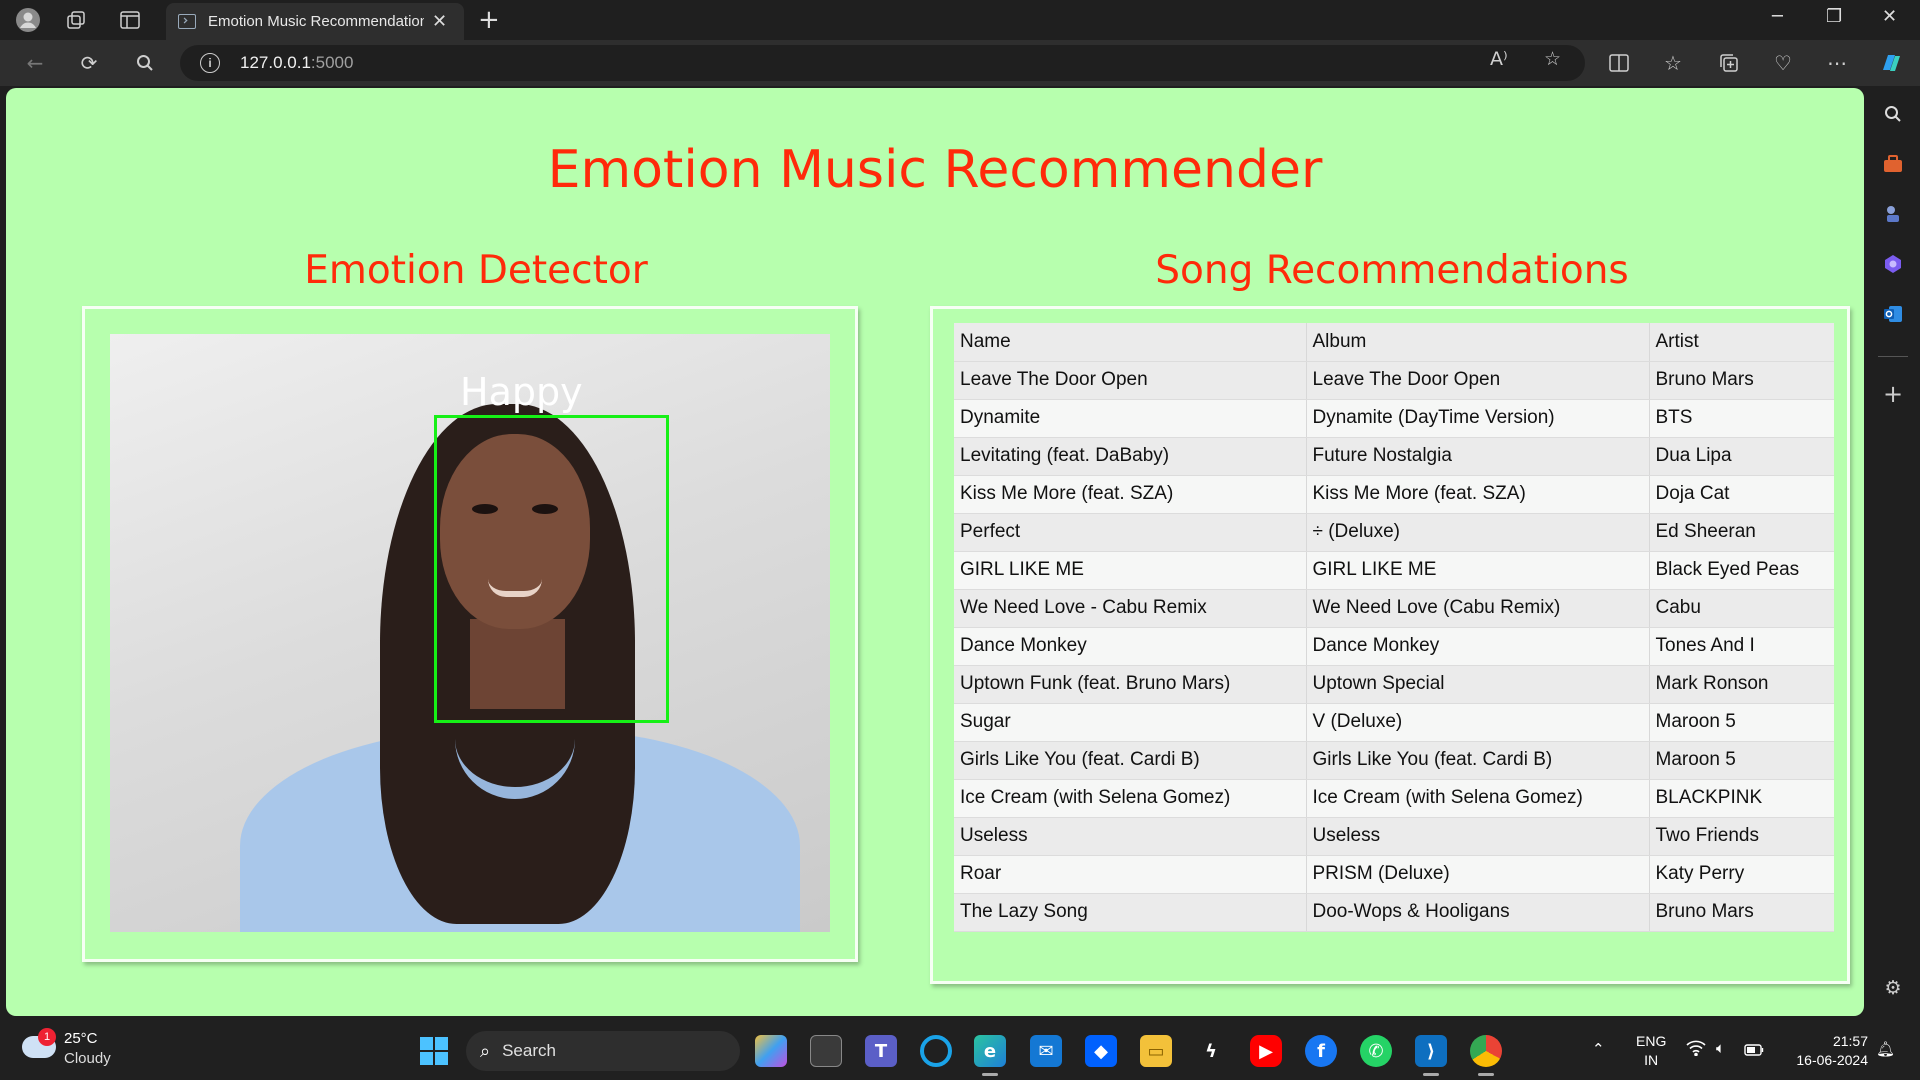 The width and height of the screenshot is (1920, 1080). Describe the element at coordinates (1499, 59) in the screenshot. I see `read-aloud-icon: A⁾` at that location.